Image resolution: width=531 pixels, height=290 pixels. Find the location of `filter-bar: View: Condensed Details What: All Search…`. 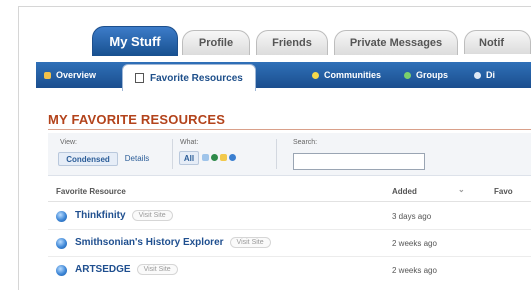

filter-bar: View: Condensed Details What: All Search… is located at coordinates (289, 154).